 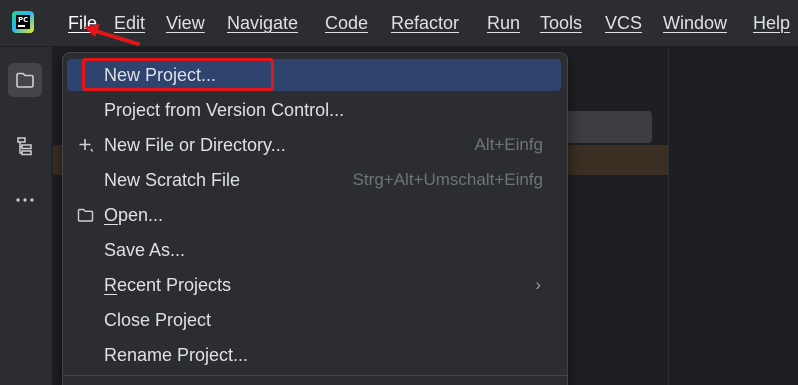 I want to click on background-field, so click(x=607, y=127).